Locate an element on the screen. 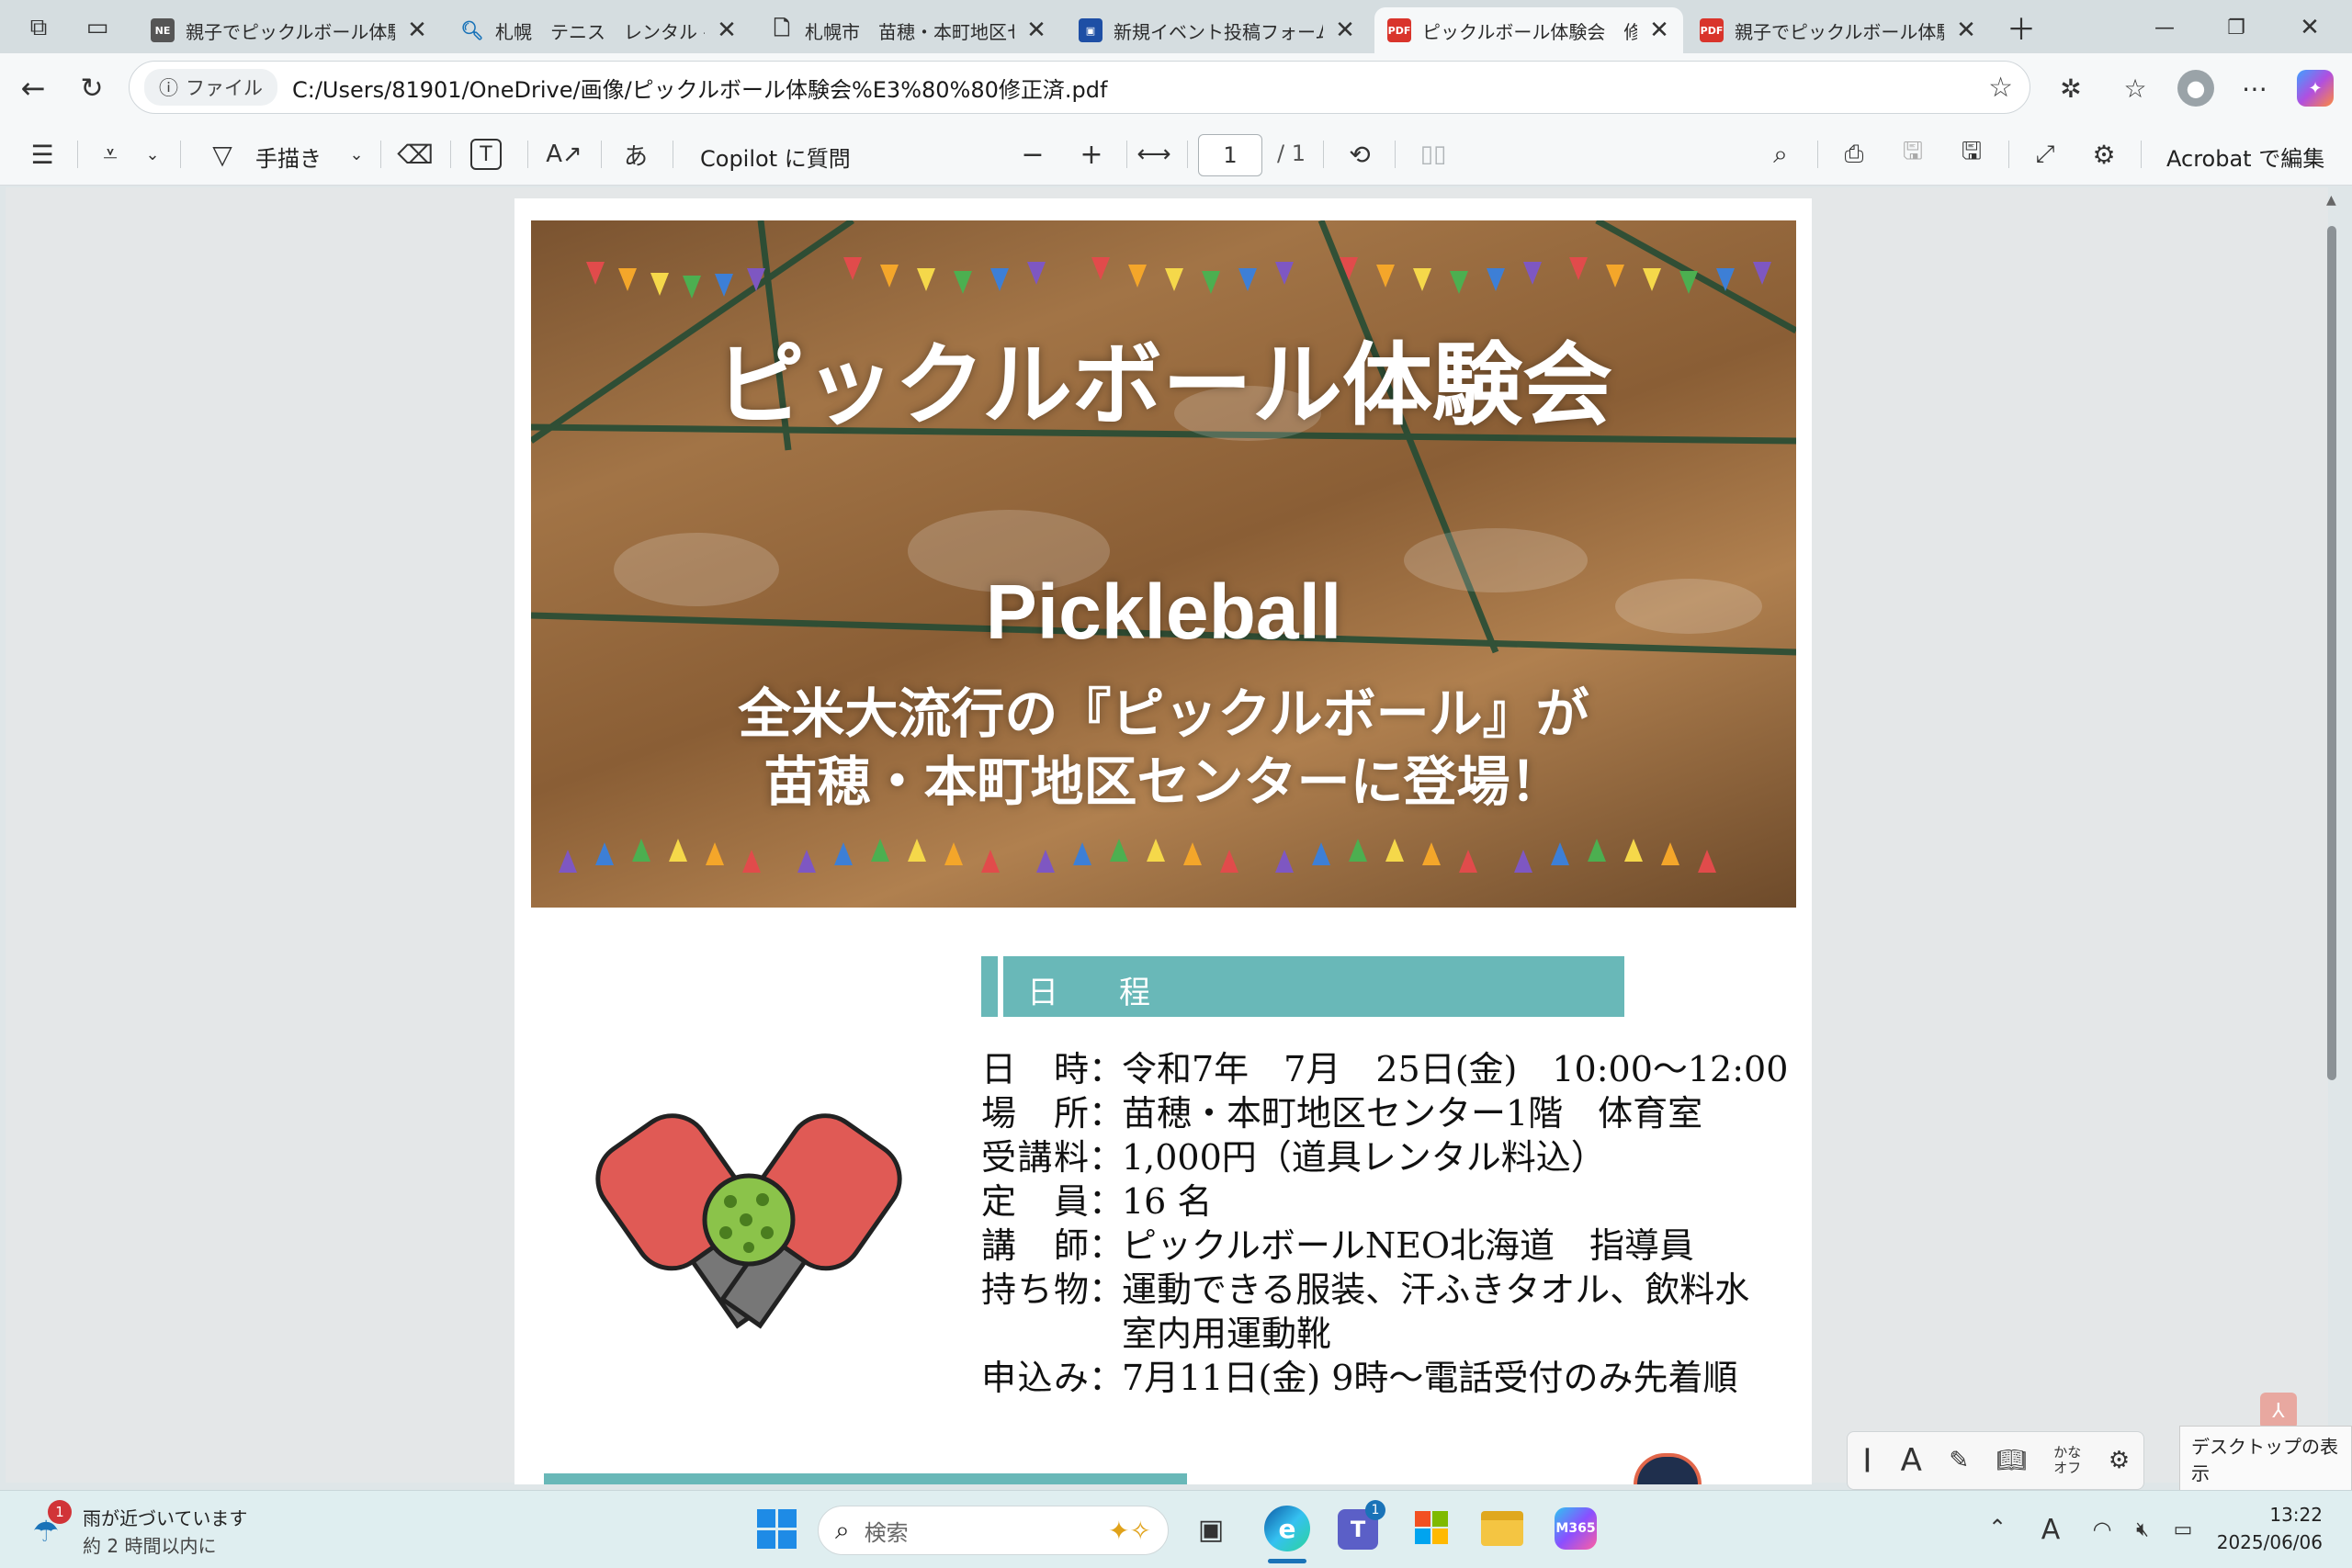  ime-indicator-icon: A is located at coordinates (2050, 1530).